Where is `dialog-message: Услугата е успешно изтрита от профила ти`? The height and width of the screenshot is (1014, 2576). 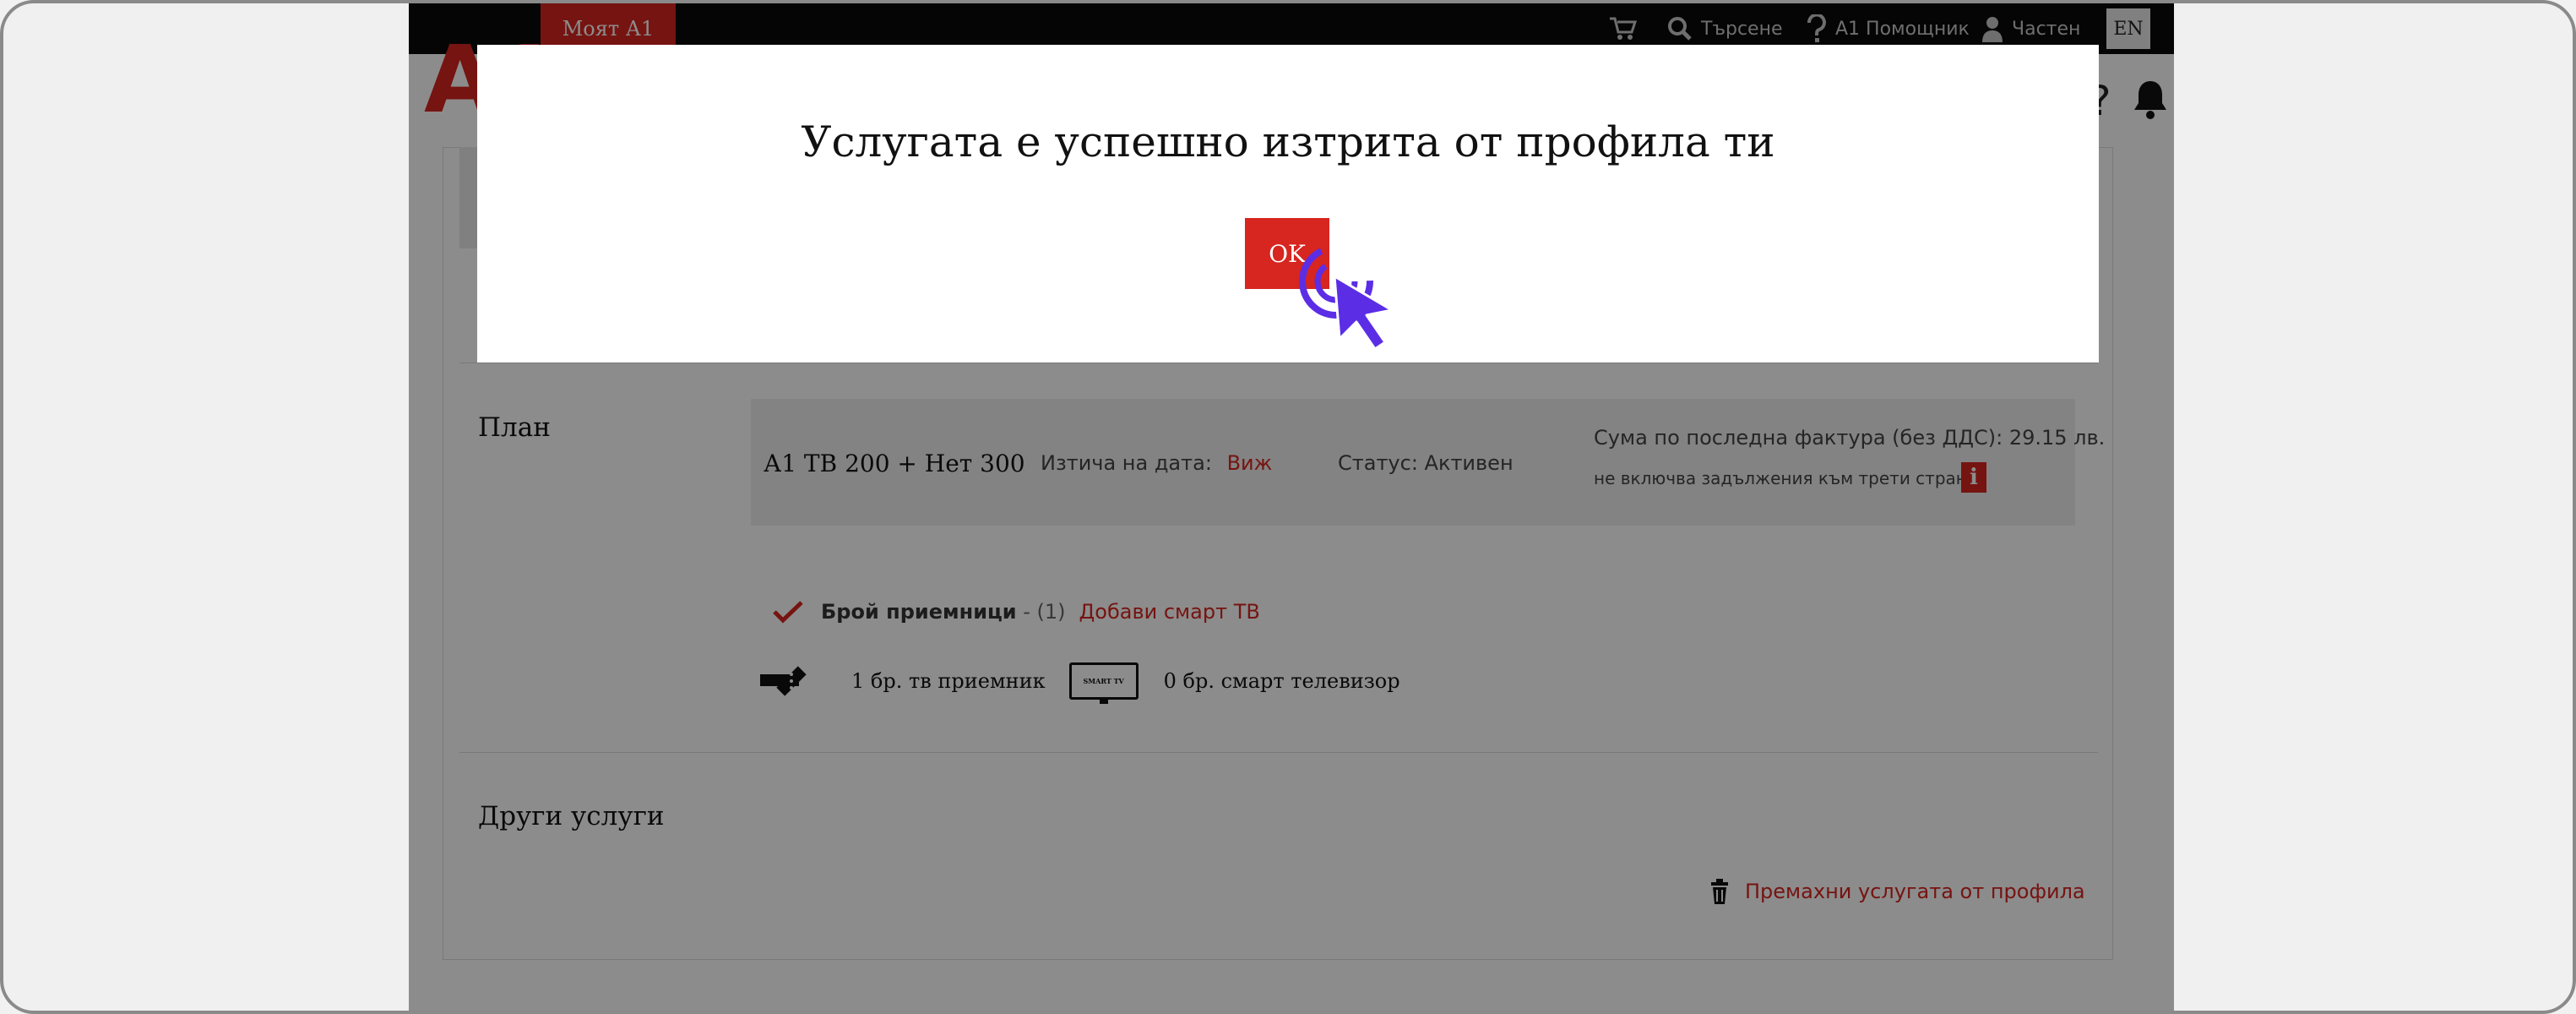
dialog-message: Услугата е успешно изтрита от профила ти is located at coordinates (1288, 141).